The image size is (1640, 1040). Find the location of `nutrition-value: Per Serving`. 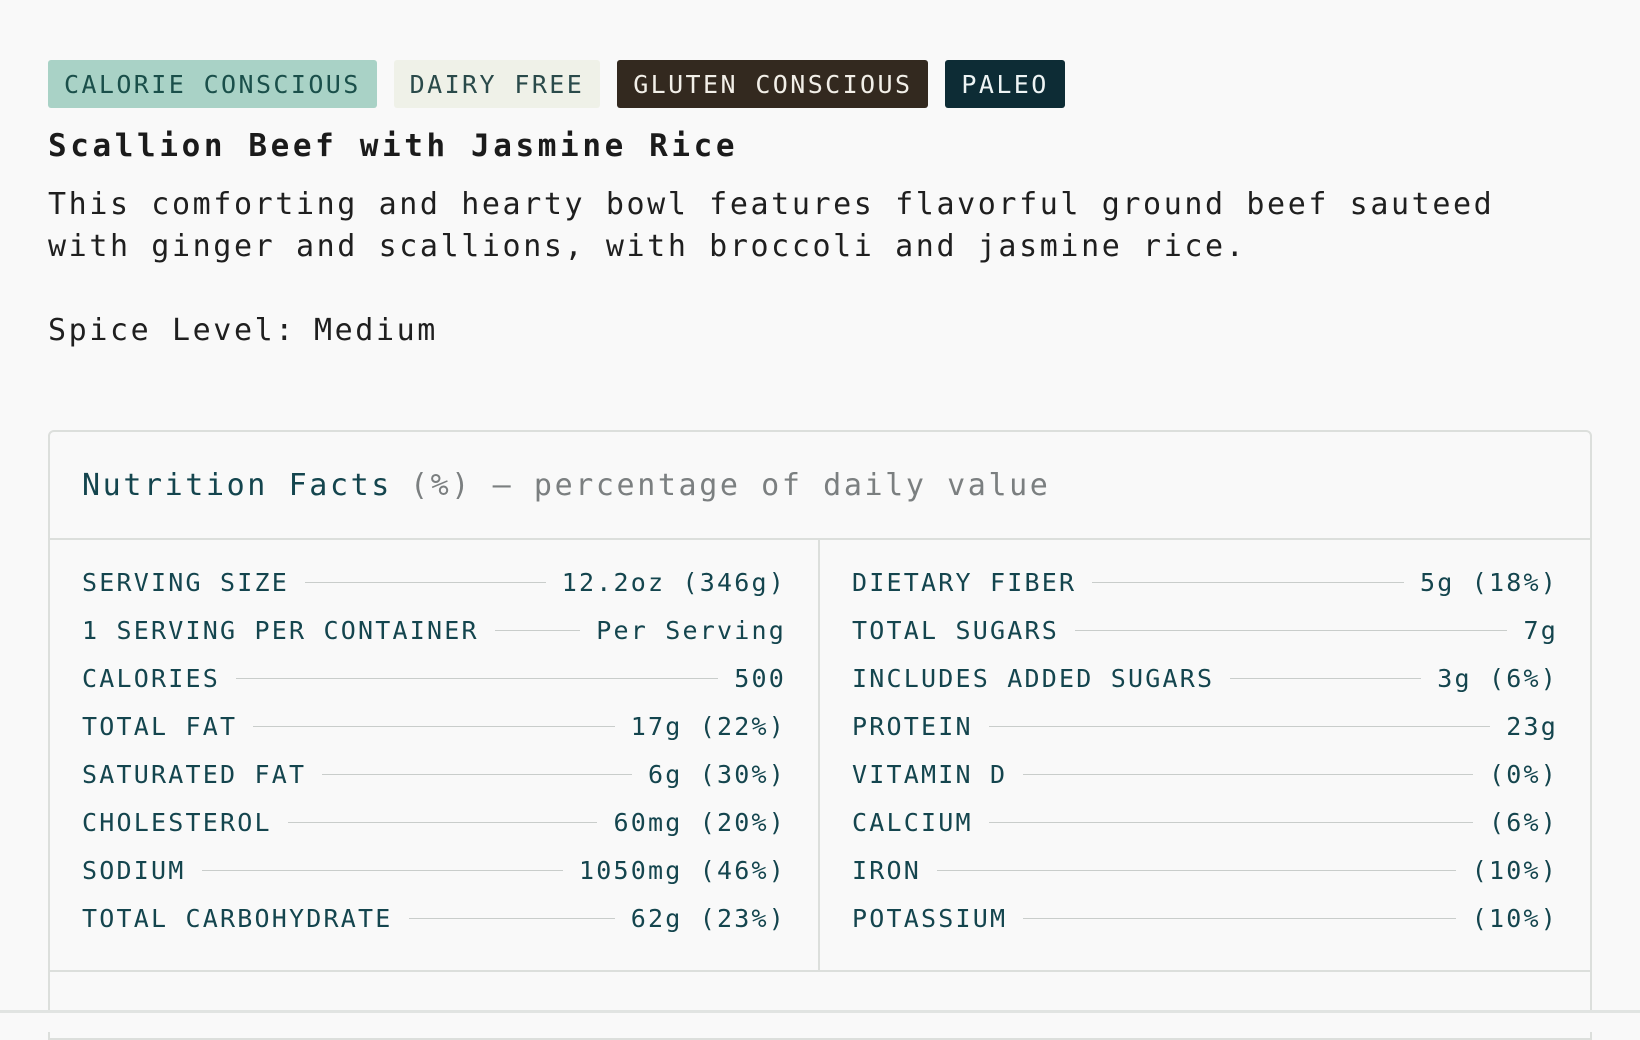

nutrition-value: Per Serving is located at coordinates (691, 630).